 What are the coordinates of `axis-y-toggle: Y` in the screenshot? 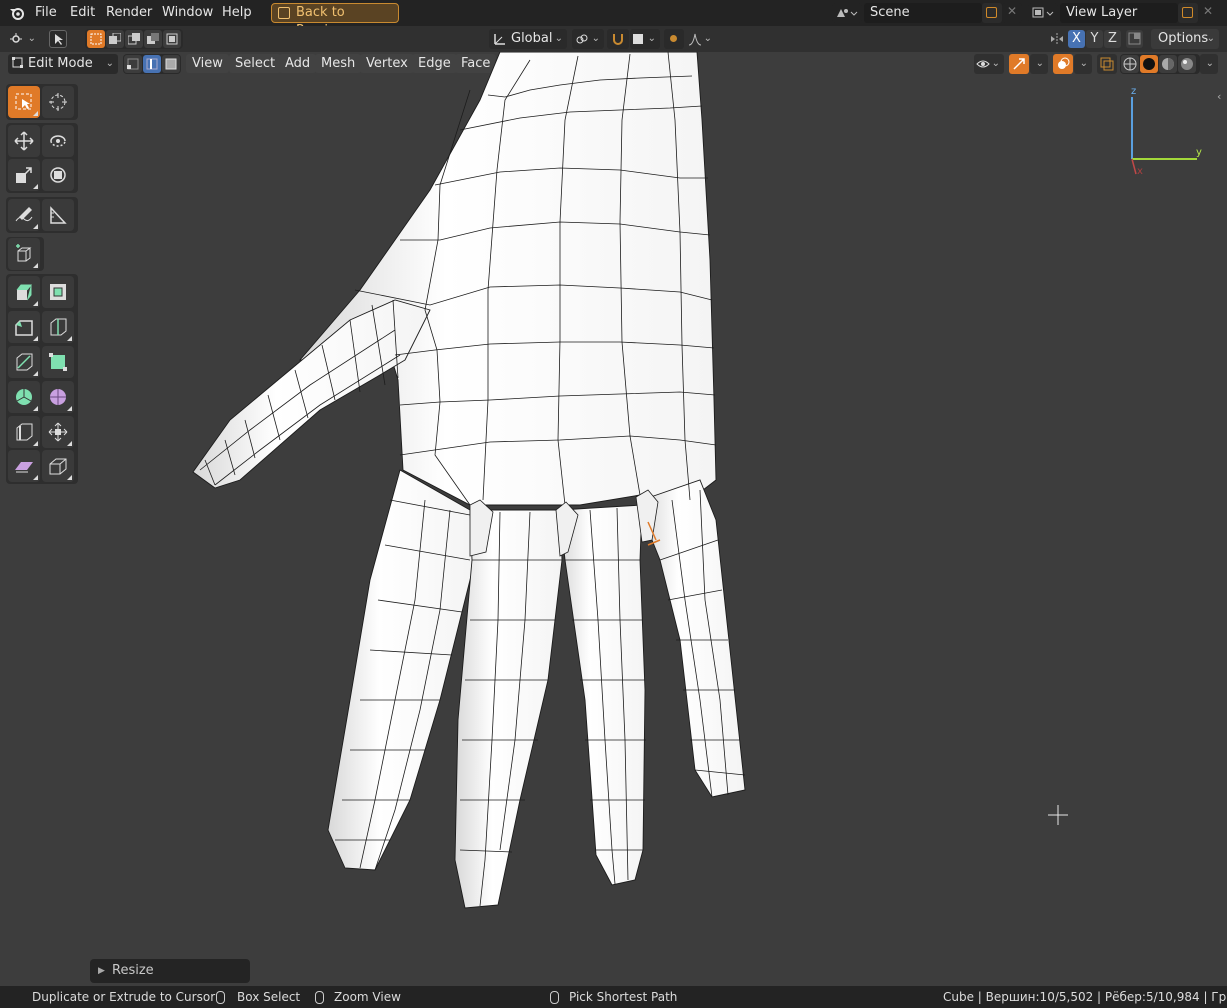 It's located at (1094, 39).